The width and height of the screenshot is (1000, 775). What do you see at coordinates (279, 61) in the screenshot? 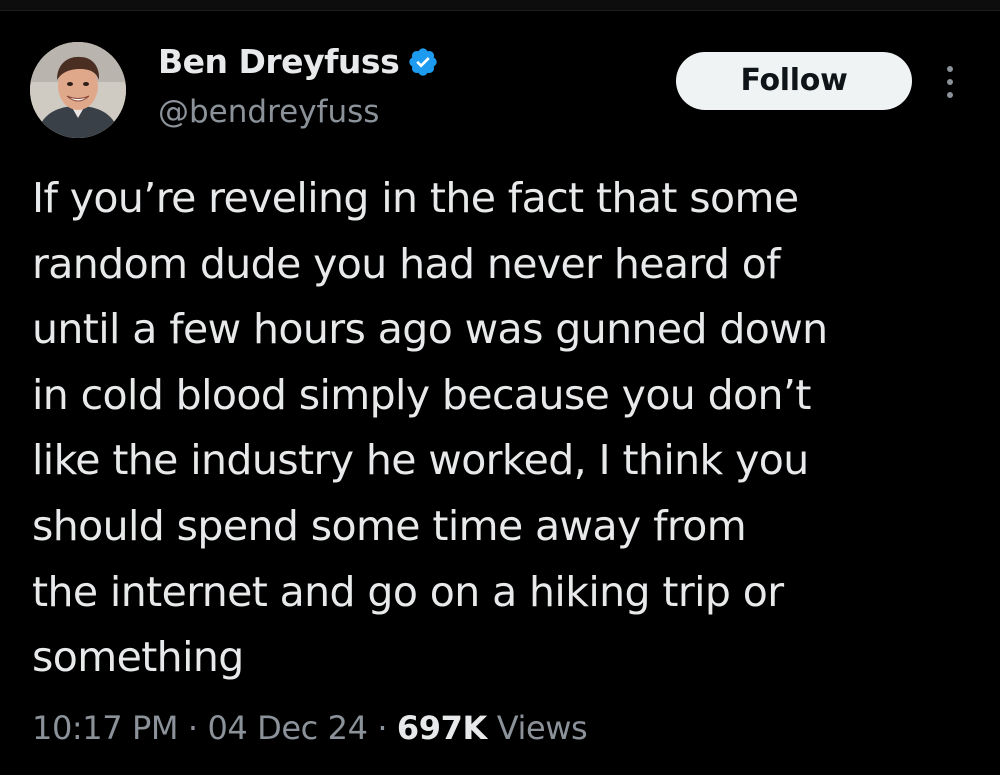
I see `author-name-text: Ben Dreyfuss` at bounding box center [279, 61].